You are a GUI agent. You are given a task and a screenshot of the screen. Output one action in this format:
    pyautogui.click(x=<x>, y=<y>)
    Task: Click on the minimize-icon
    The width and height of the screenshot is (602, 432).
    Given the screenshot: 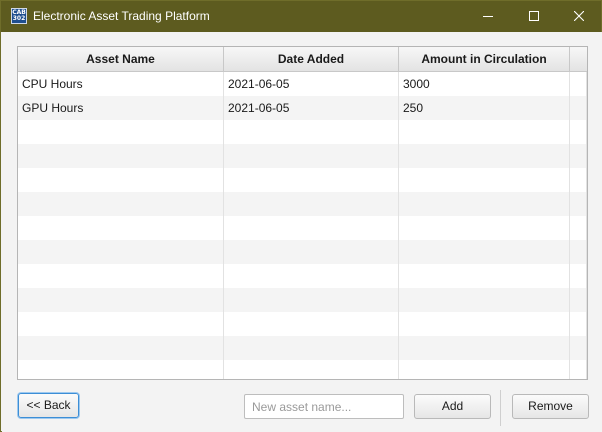 What is the action you would take?
    pyautogui.click(x=488, y=16)
    